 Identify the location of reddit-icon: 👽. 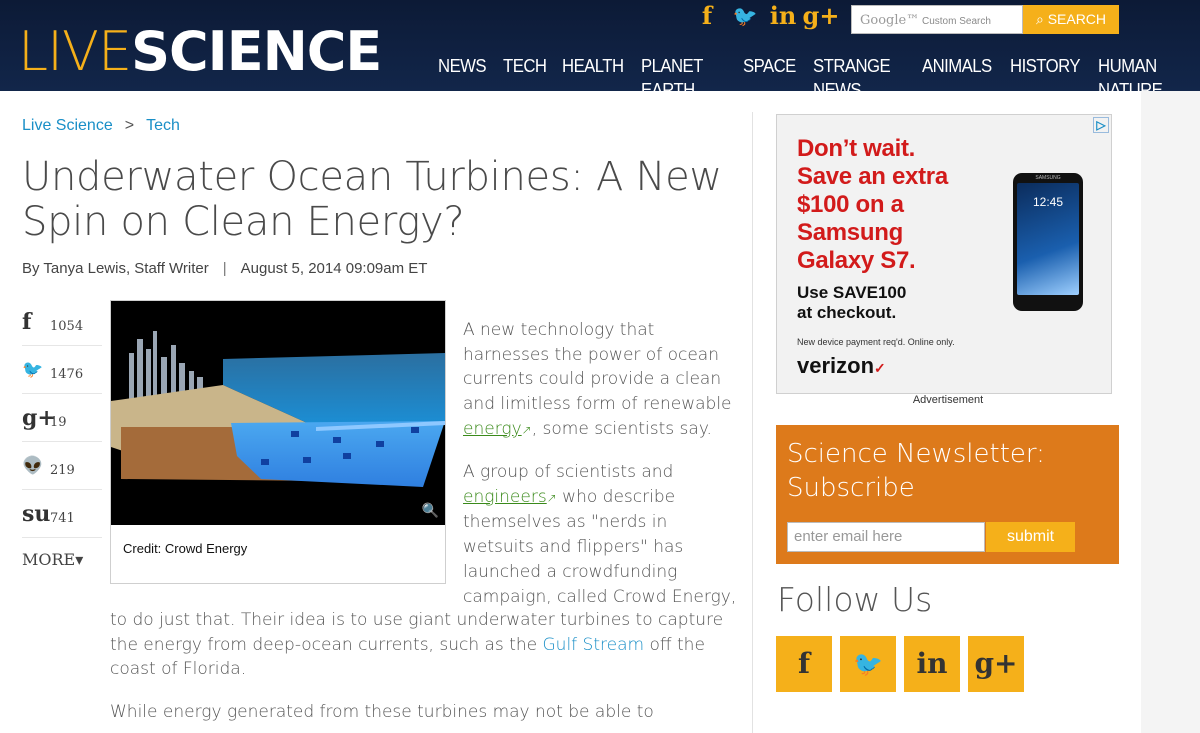
(33, 465).